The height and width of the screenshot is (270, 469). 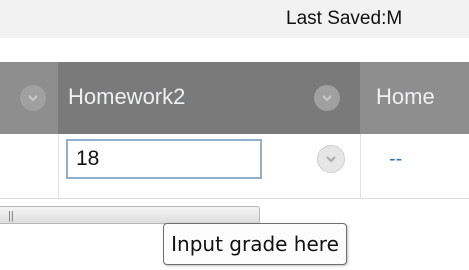 What do you see at coordinates (11, 216) in the screenshot?
I see `scrollbar-grip-icon: ||` at bounding box center [11, 216].